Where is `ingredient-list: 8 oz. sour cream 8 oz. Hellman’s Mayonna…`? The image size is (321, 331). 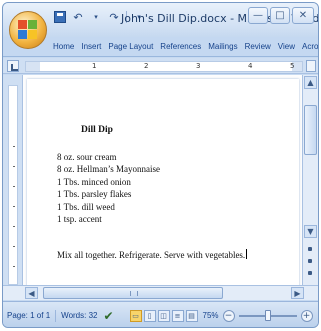 ingredient-list: 8 oz. sour cream 8 oz. Hellman’s Mayonna… is located at coordinates (108, 188).